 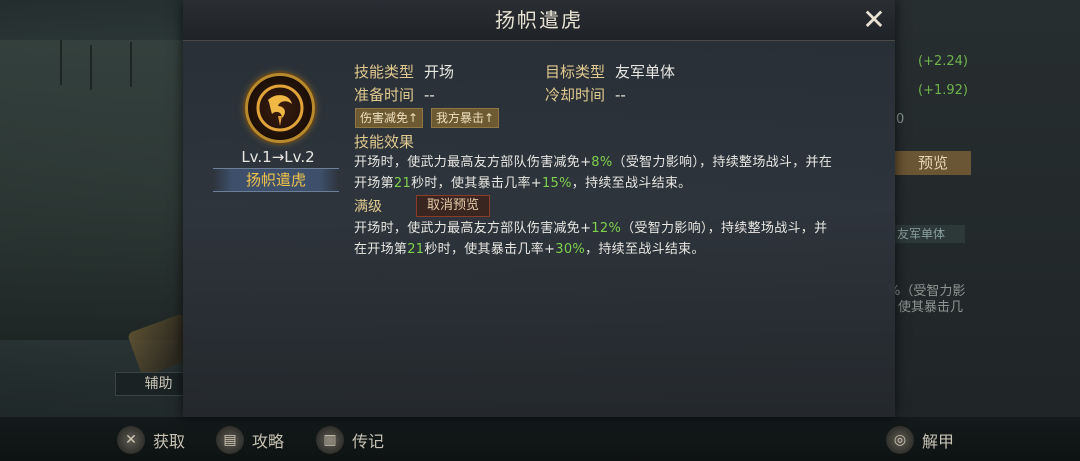 What do you see at coordinates (943, 61) in the screenshot?
I see `stat-bonus: (+2.24)` at bounding box center [943, 61].